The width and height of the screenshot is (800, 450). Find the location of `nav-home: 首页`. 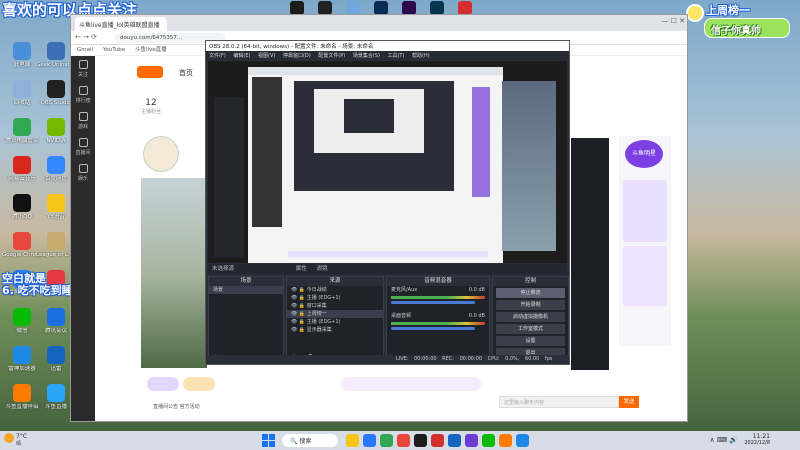

nav-home: 首页 is located at coordinates (186, 73).